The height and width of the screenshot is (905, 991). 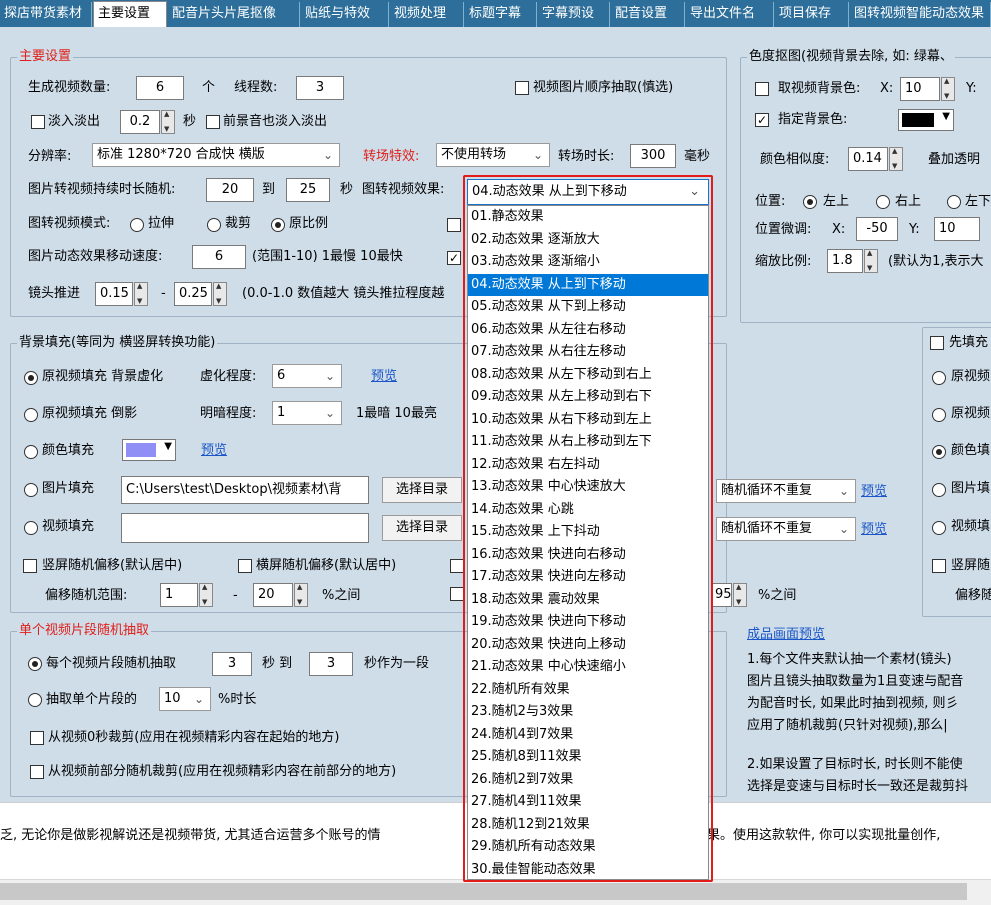 What do you see at coordinates (37, 772) in the screenshot?
I see `from-front-checkbox` at bounding box center [37, 772].